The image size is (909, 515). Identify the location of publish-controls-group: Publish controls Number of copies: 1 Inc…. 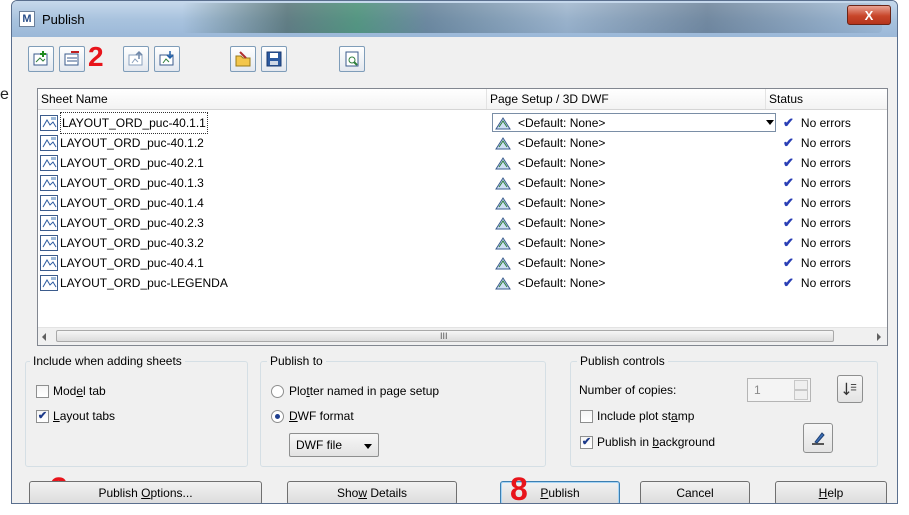
(724, 410).